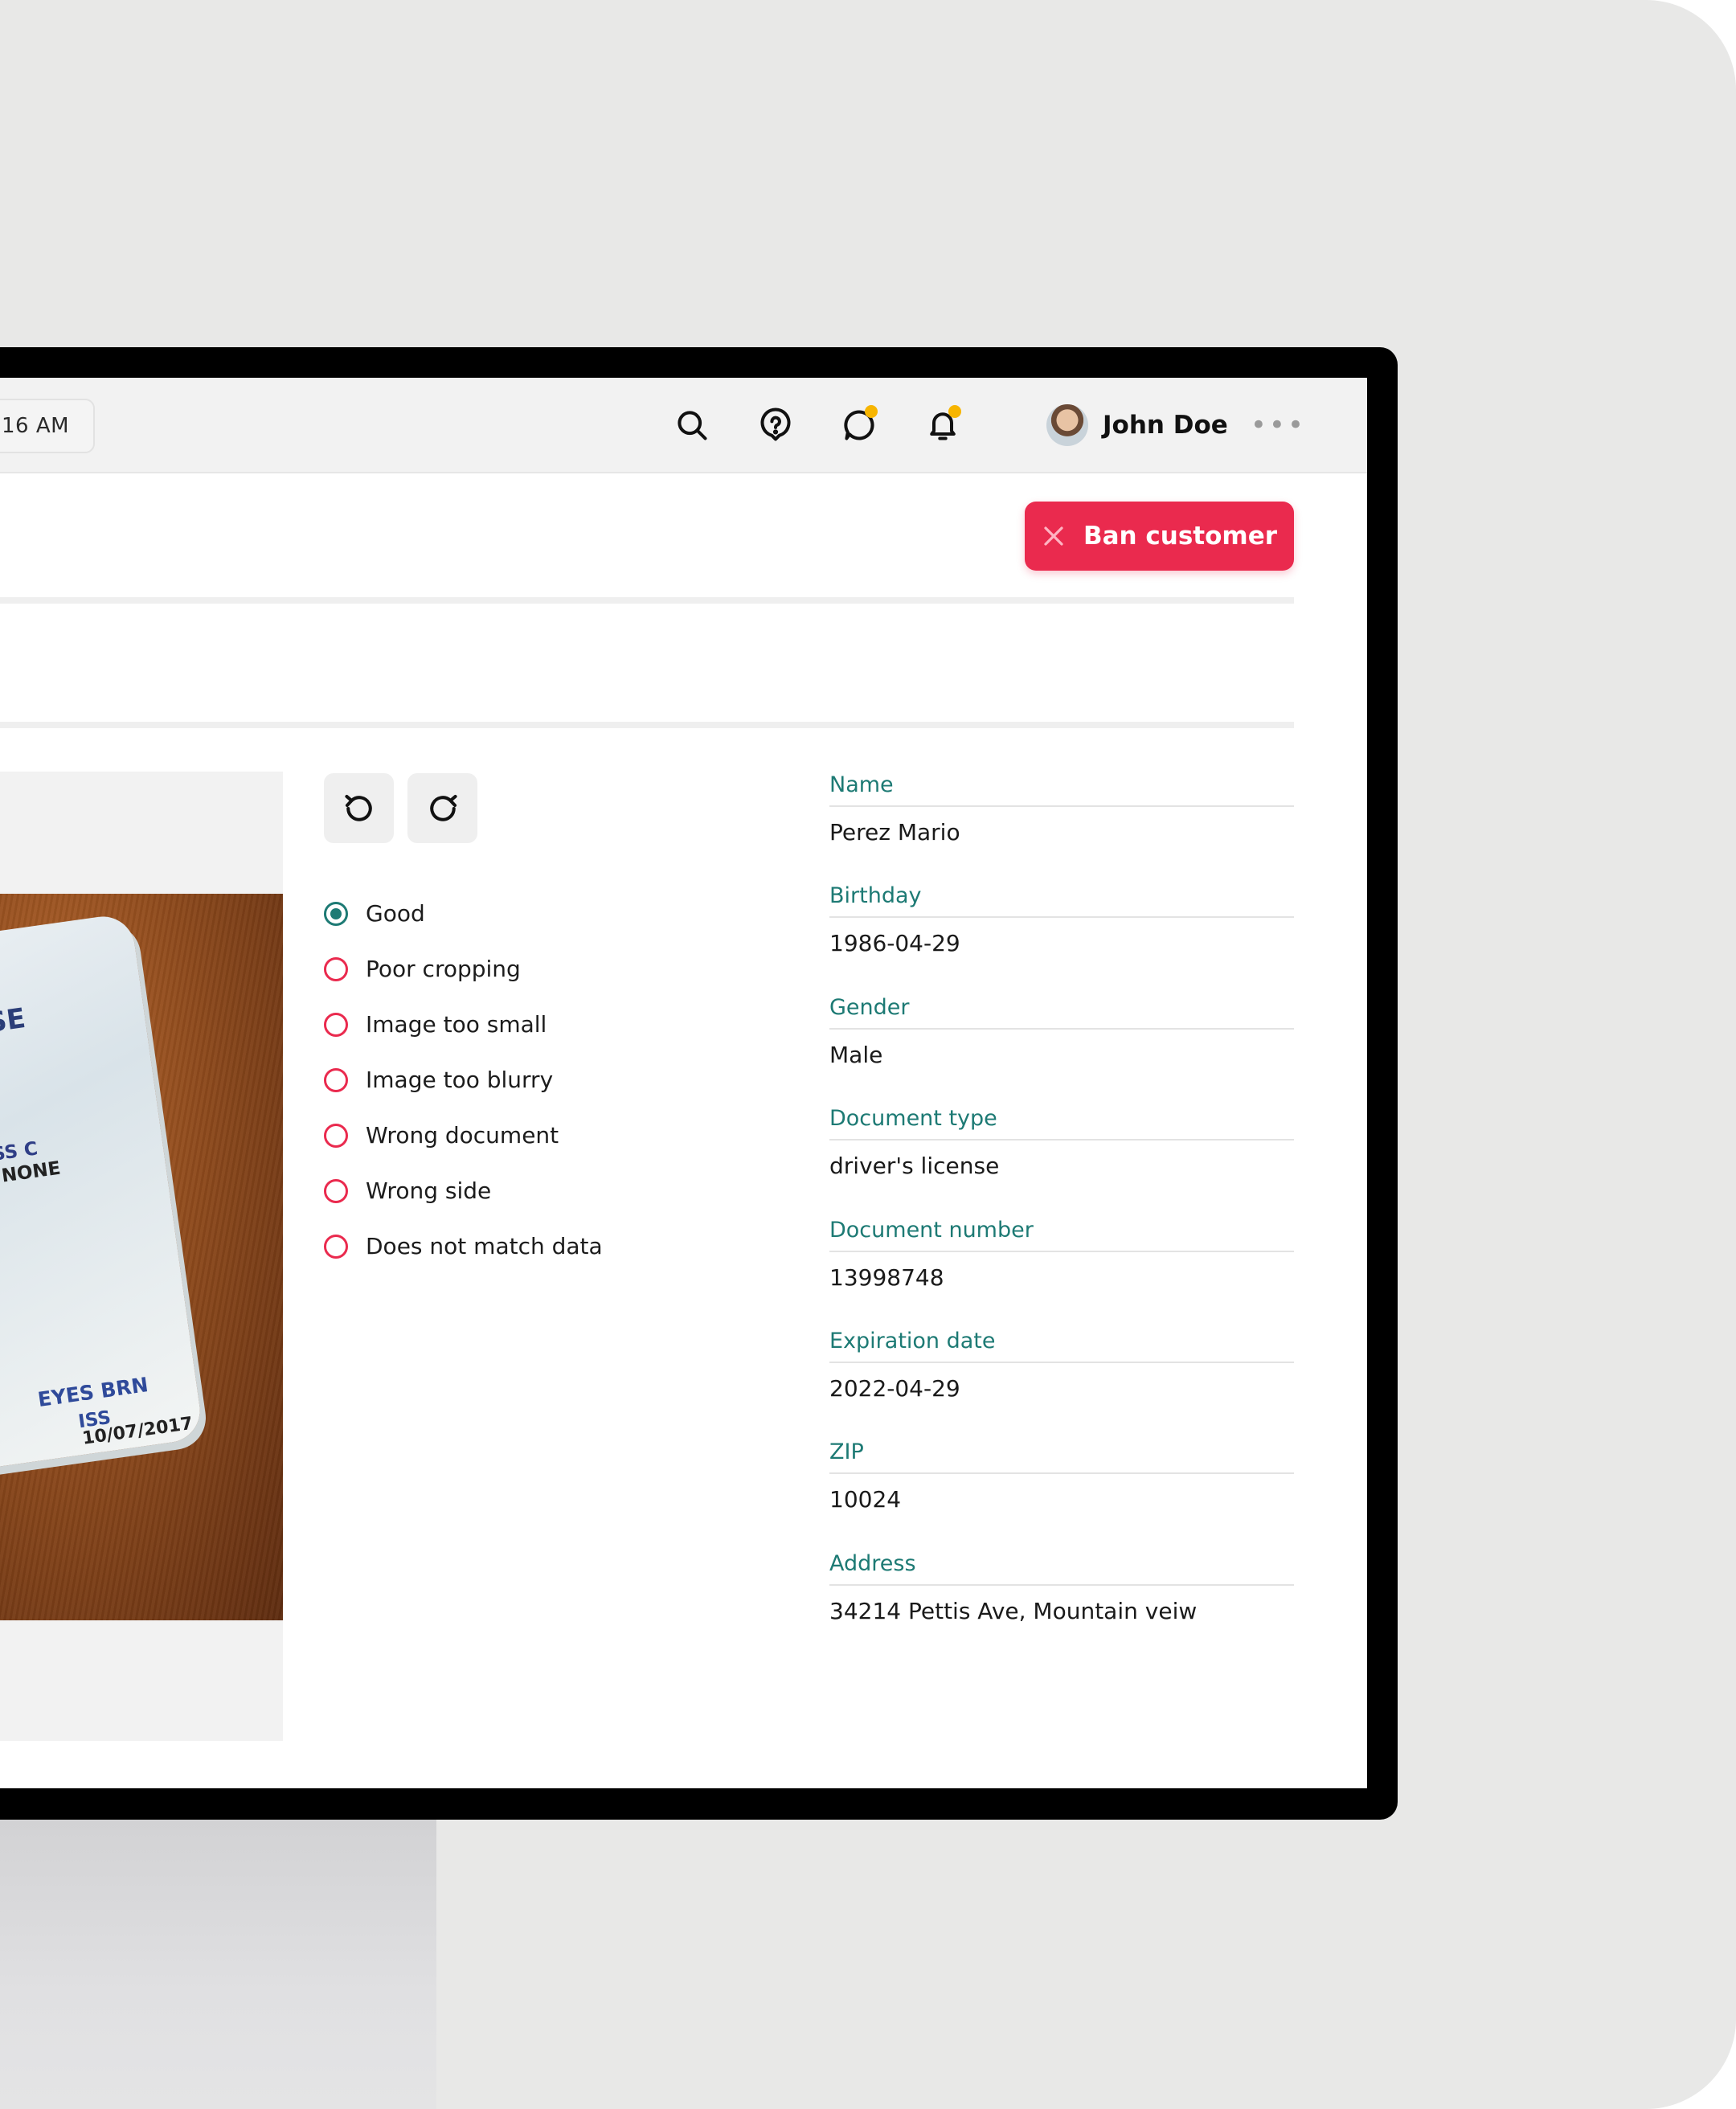 This screenshot has width=1736, height=2109. What do you see at coordinates (954, 411) in the screenshot?
I see `notification-dot` at bounding box center [954, 411].